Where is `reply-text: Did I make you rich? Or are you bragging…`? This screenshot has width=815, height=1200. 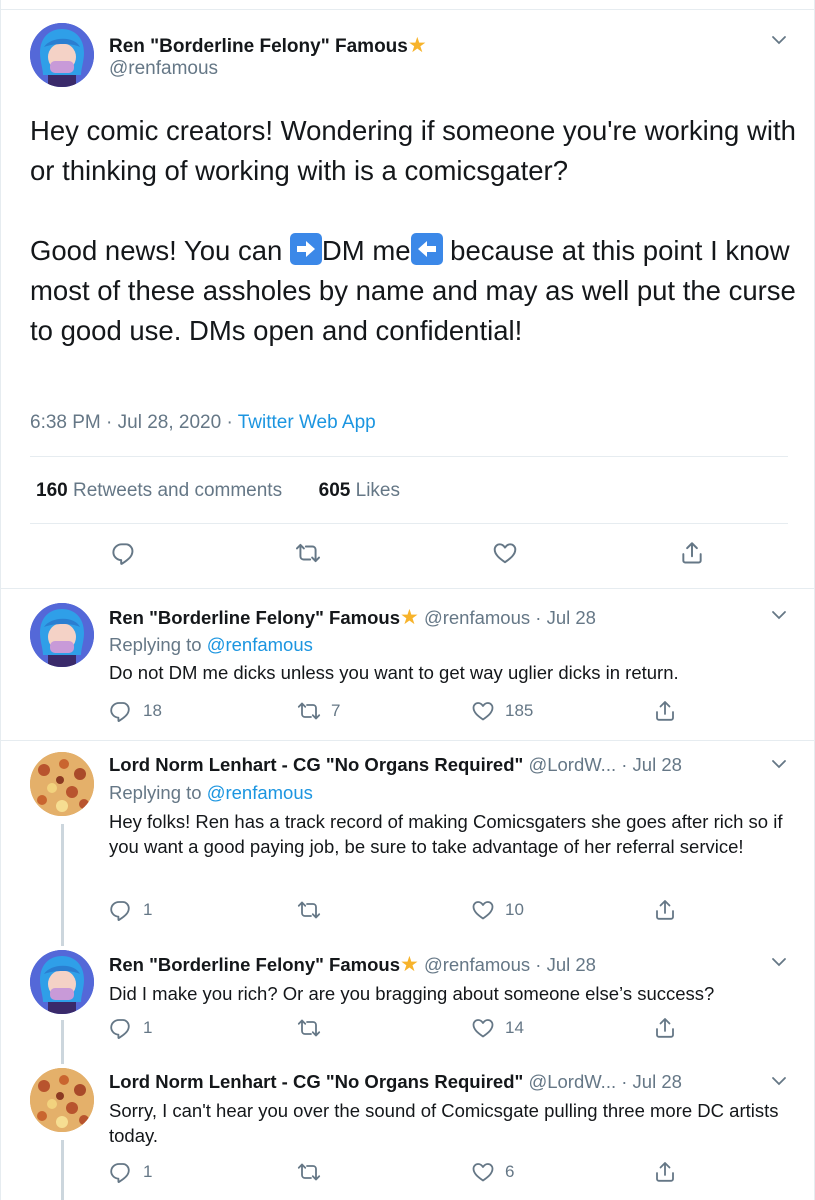 reply-text: Did I make you rich? Or are you bragging… is located at coordinates (412, 993).